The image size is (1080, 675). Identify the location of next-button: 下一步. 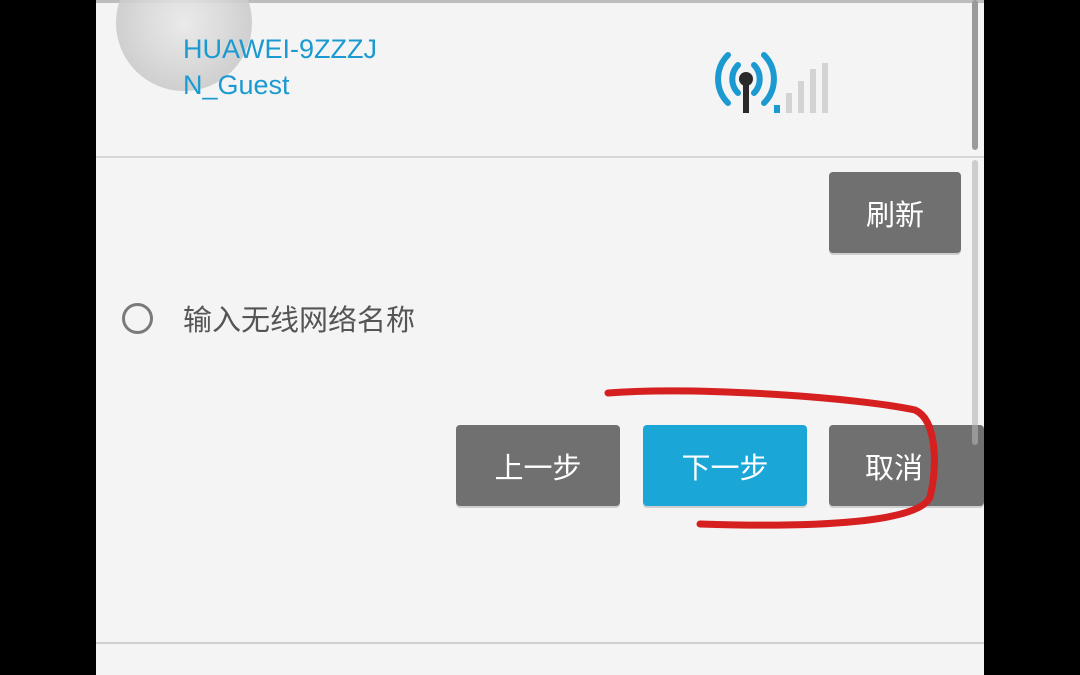
(725, 465).